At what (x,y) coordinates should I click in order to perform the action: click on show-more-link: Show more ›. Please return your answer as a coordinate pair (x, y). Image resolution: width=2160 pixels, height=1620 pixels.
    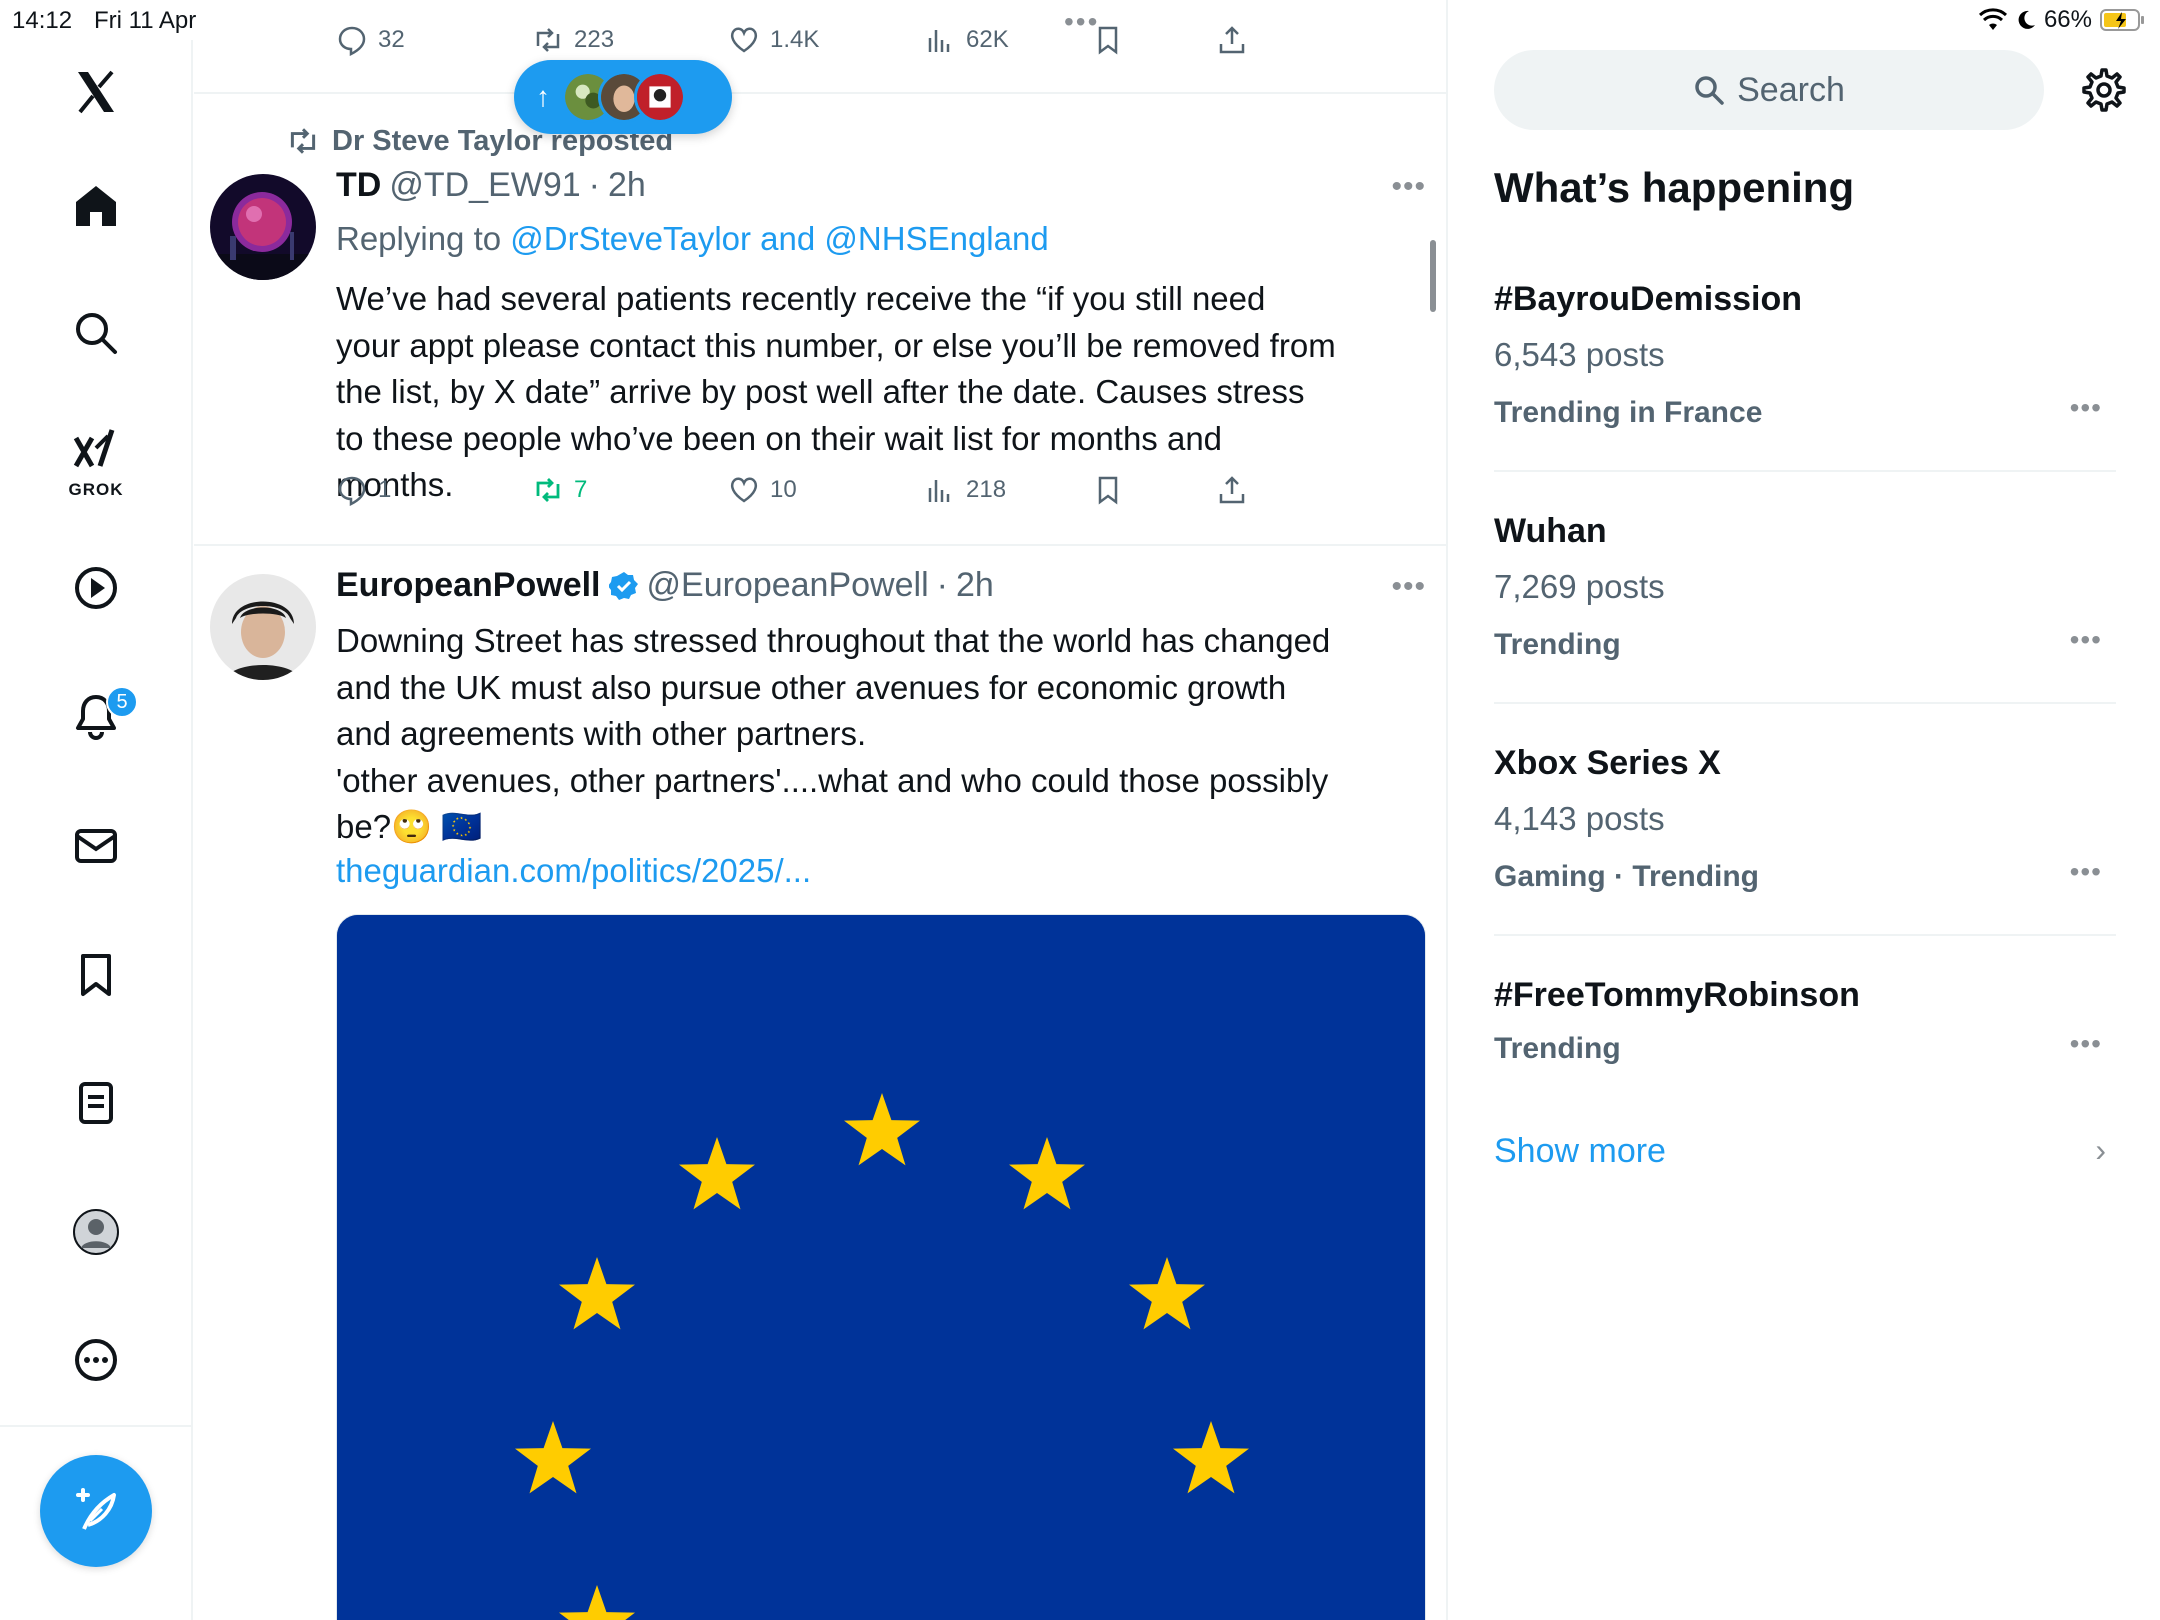
    Looking at the image, I should click on (1805, 1151).